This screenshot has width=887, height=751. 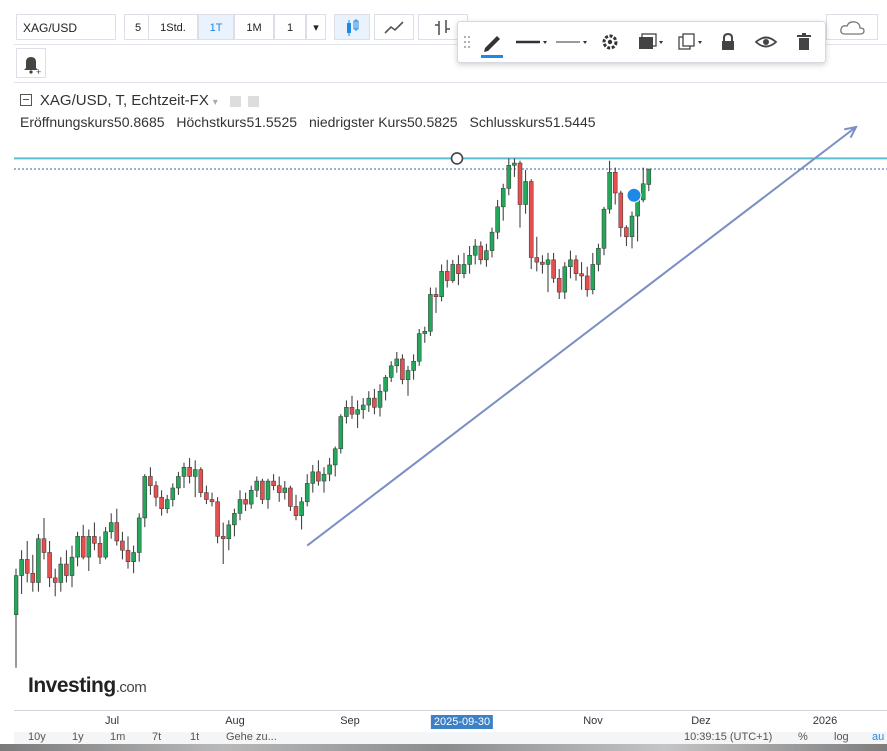 What do you see at coordinates (593, 721) in the screenshot?
I see `x-tick-label: Nov` at bounding box center [593, 721].